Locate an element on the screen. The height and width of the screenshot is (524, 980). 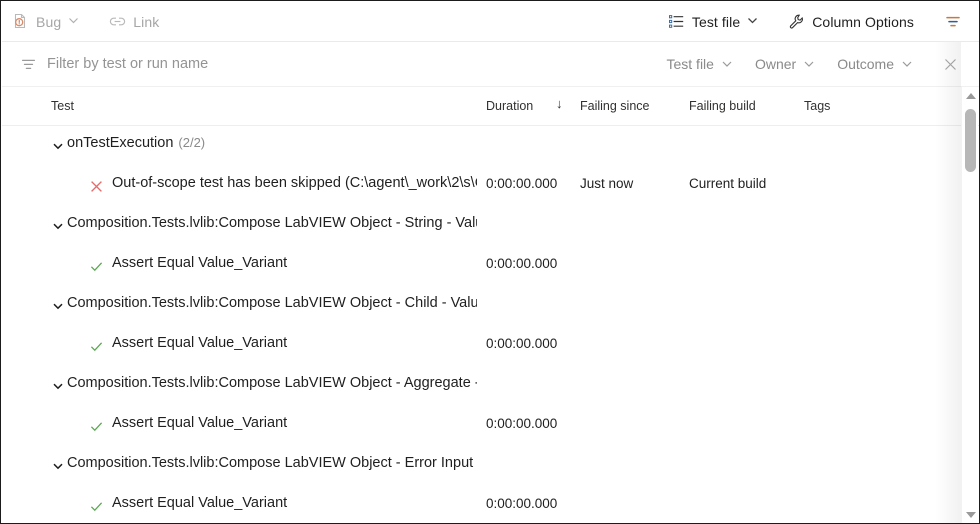
link-button-label: Link is located at coordinates (146, 21).